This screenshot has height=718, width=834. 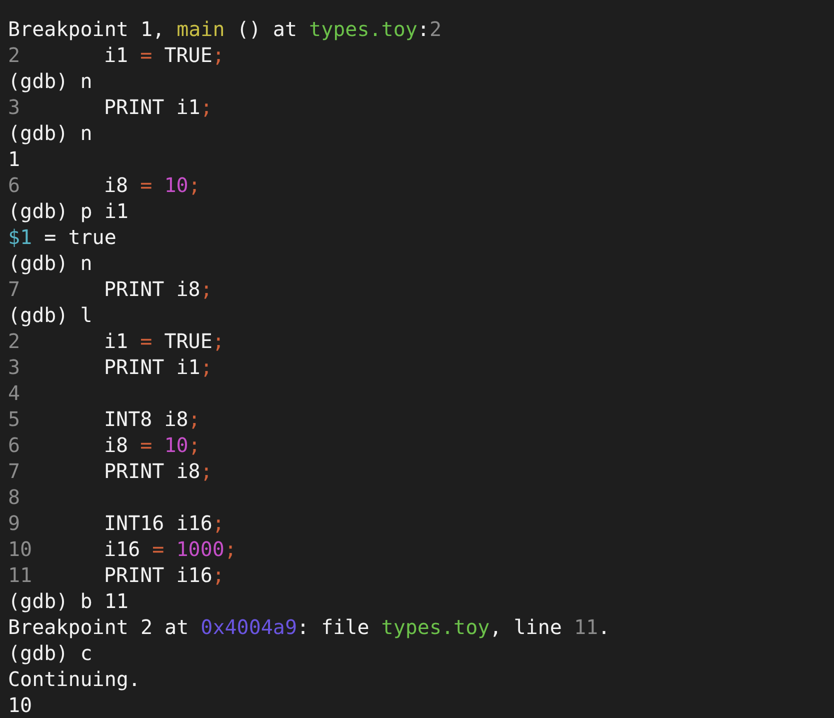 What do you see at coordinates (123, 549) in the screenshot?
I see `terminal-text: i16` at bounding box center [123, 549].